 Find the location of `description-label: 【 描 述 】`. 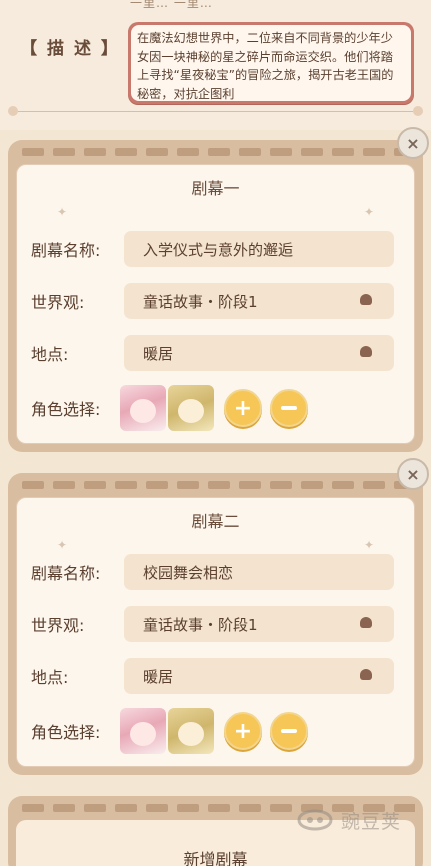

description-label: 【 描 述 】 is located at coordinates (70, 48).